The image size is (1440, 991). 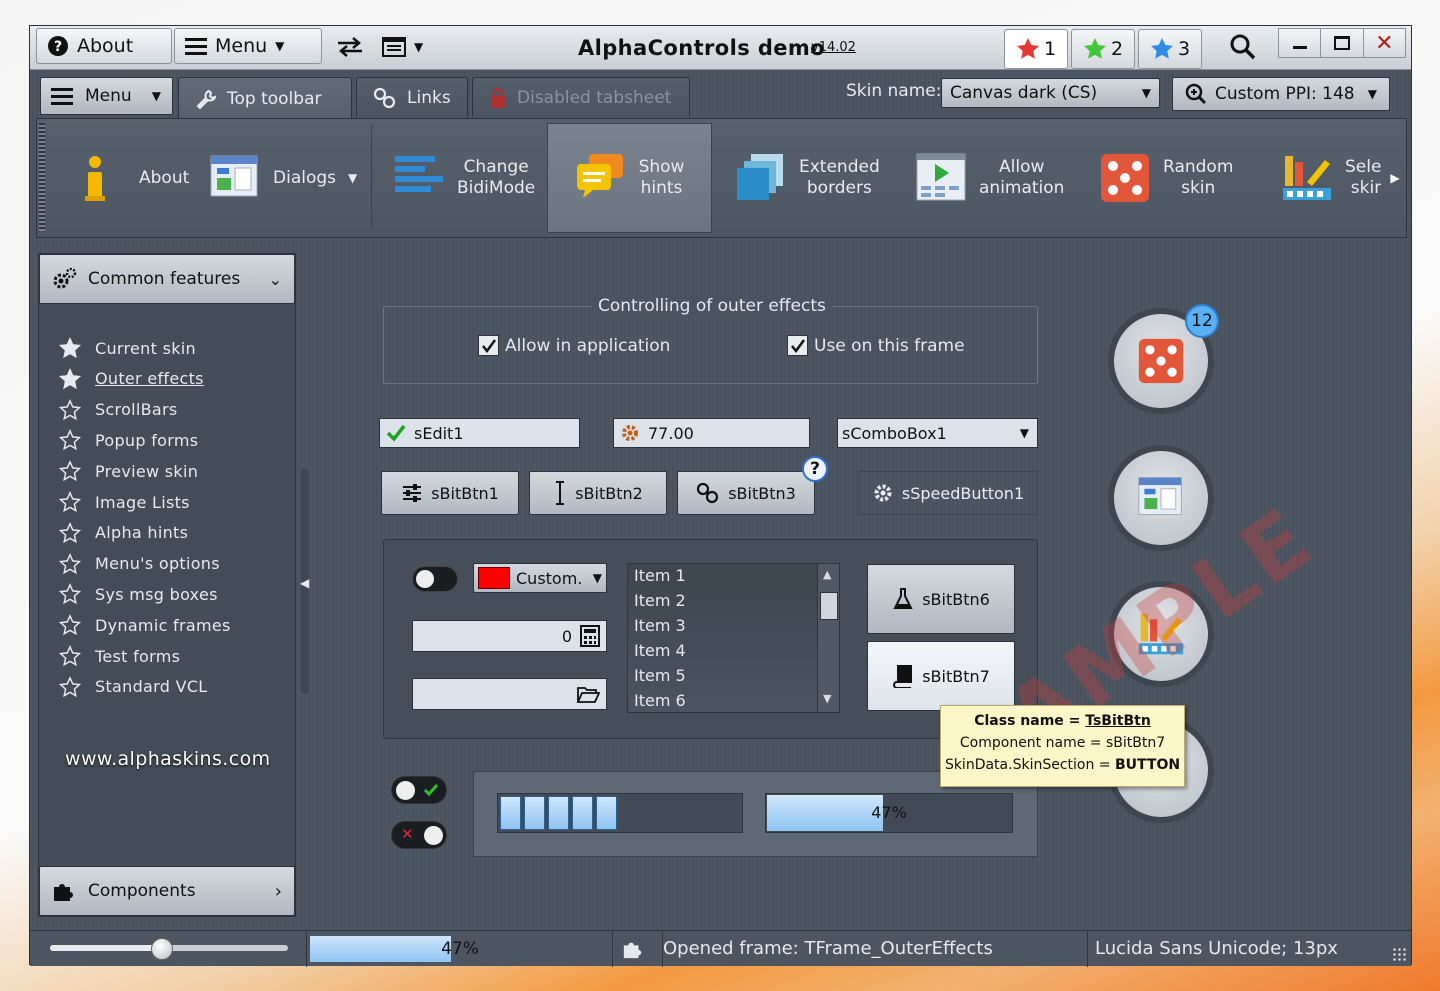 What do you see at coordinates (1384, 43) in the screenshot?
I see `close-icon: ✕` at bounding box center [1384, 43].